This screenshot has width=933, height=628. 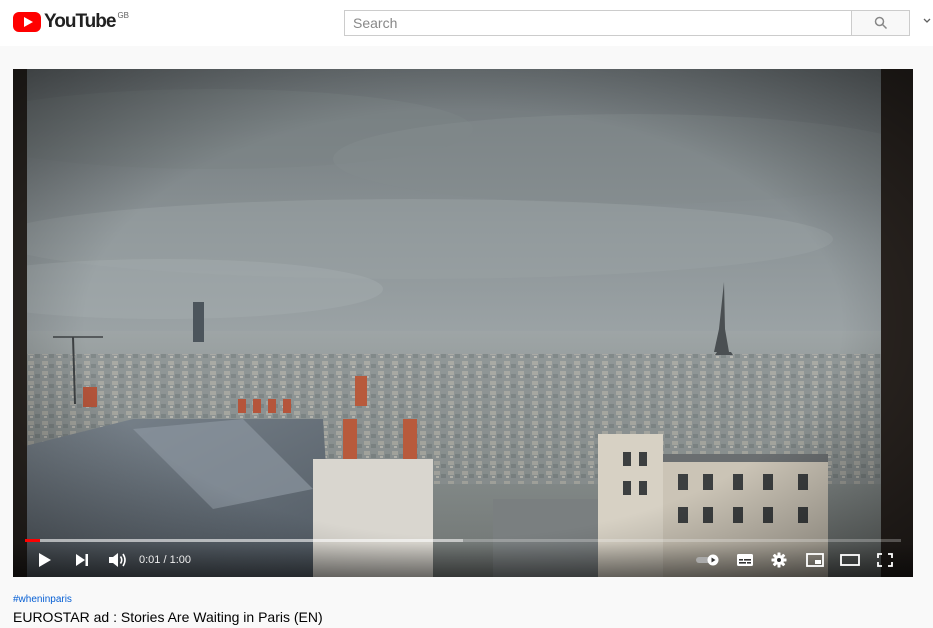 What do you see at coordinates (244, 540) in the screenshot?
I see `progress-loaded` at bounding box center [244, 540].